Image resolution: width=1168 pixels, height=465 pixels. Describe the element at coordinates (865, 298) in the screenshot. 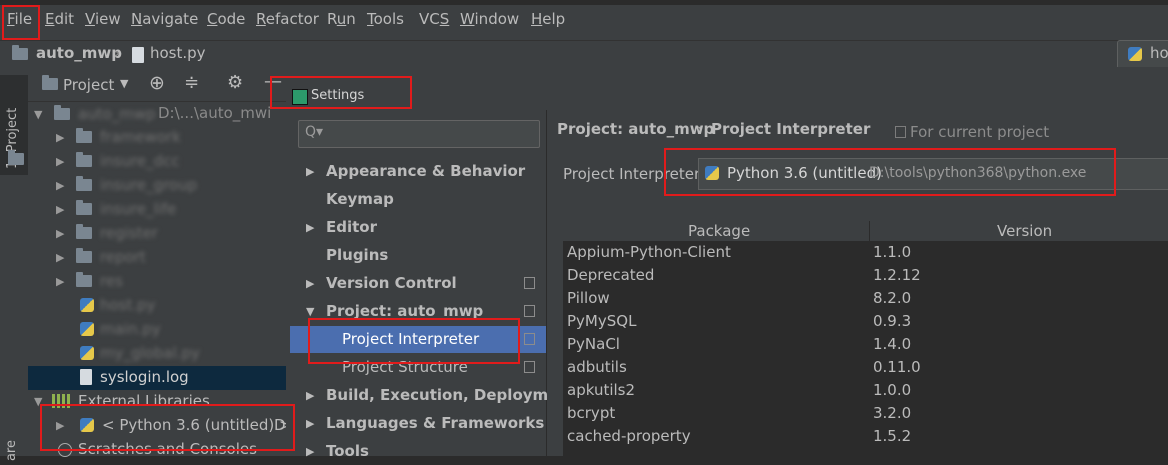

I see `table-row: Pillow 8.2.0` at that location.